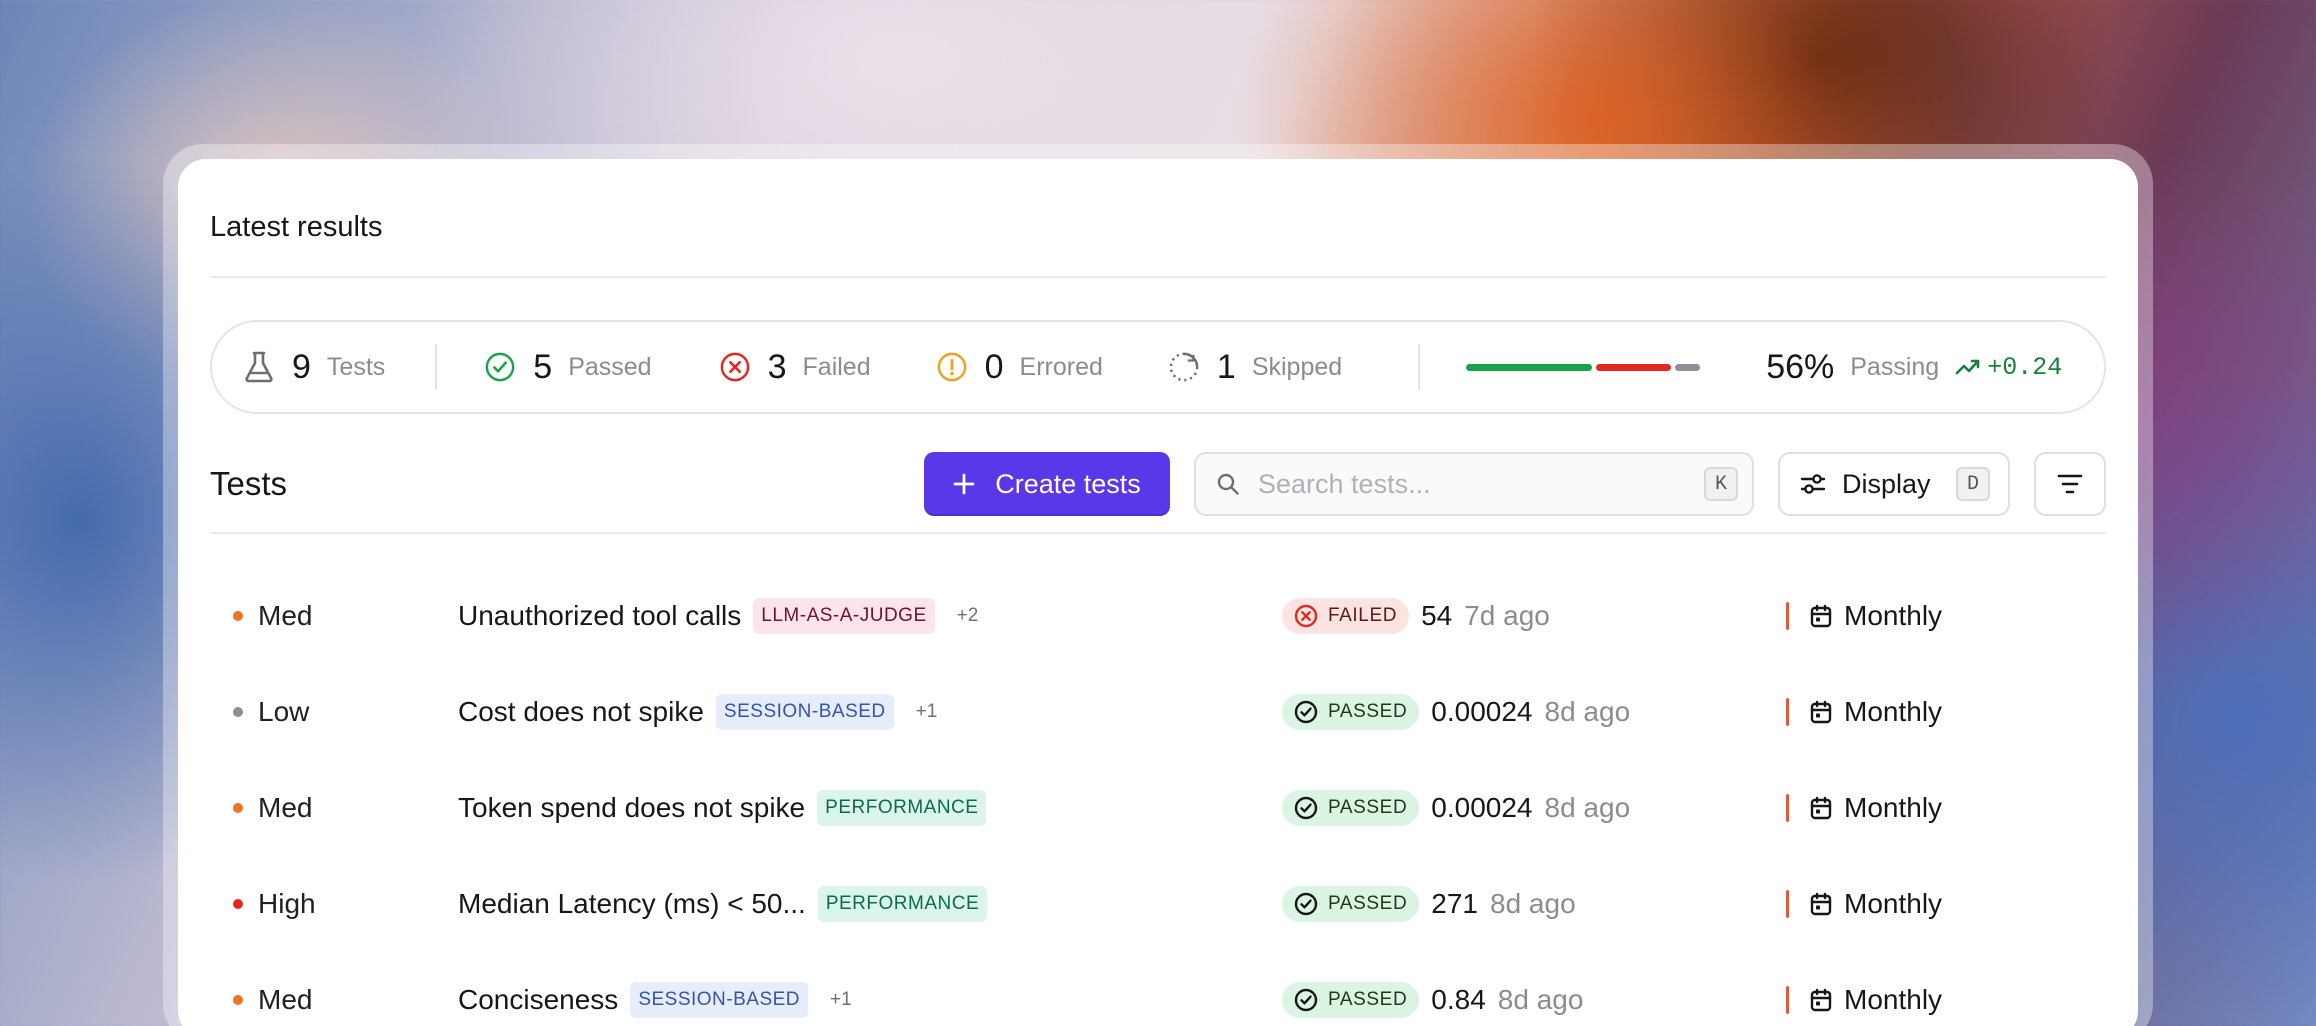 The height and width of the screenshot is (1026, 2316). I want to click on skip-circle-icon, so click(1184, 367).